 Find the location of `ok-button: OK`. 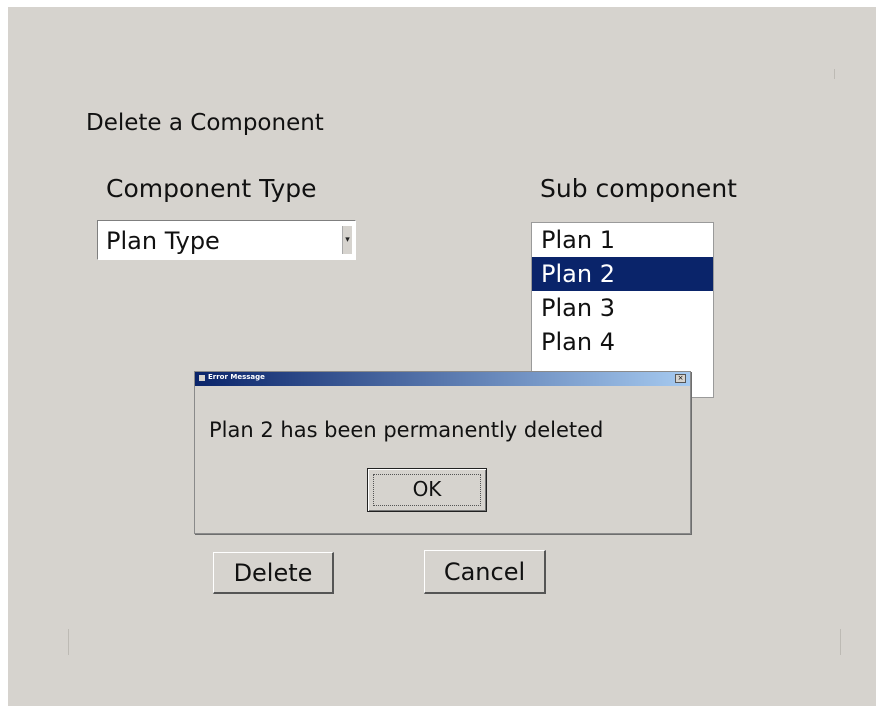

ok-button: OK is located at coordinates (427, 490).